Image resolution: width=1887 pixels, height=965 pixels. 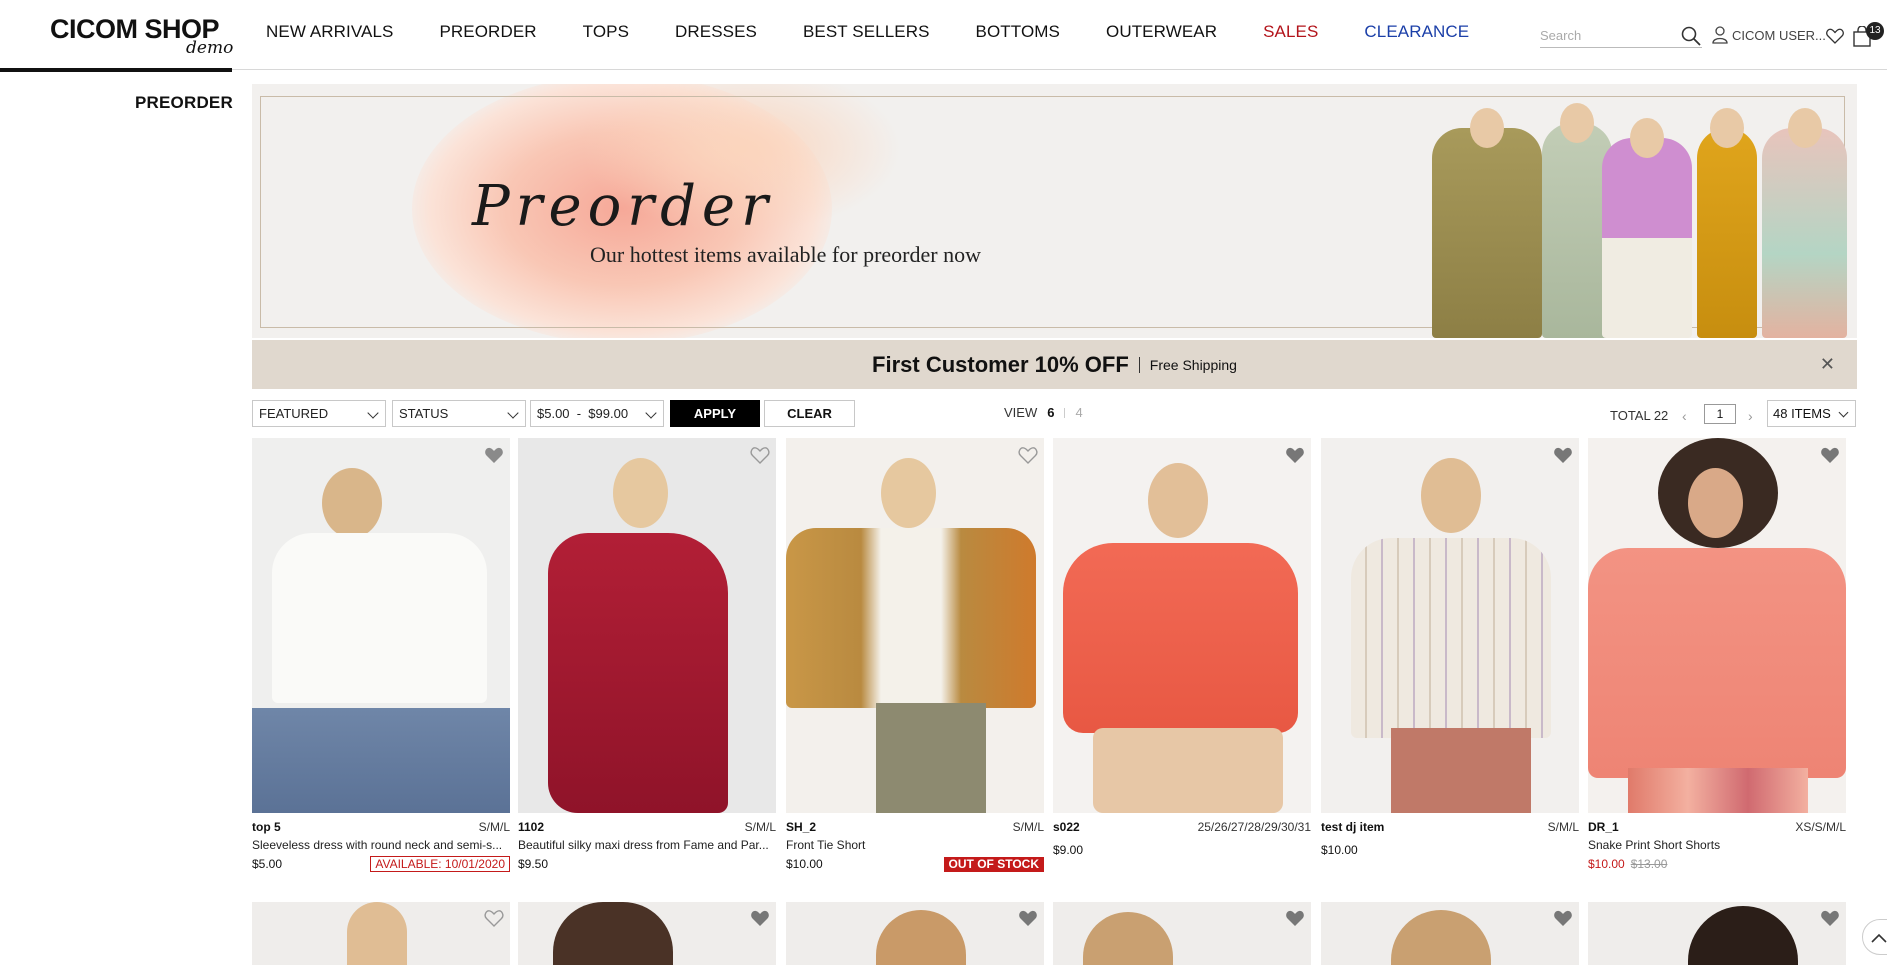 What do you see at coordinates (1054, 364) in the screenshot?
I see `promo-bar: First Customer 10% OFF Free Shipping ✕` at bounding box center [1054, 364].